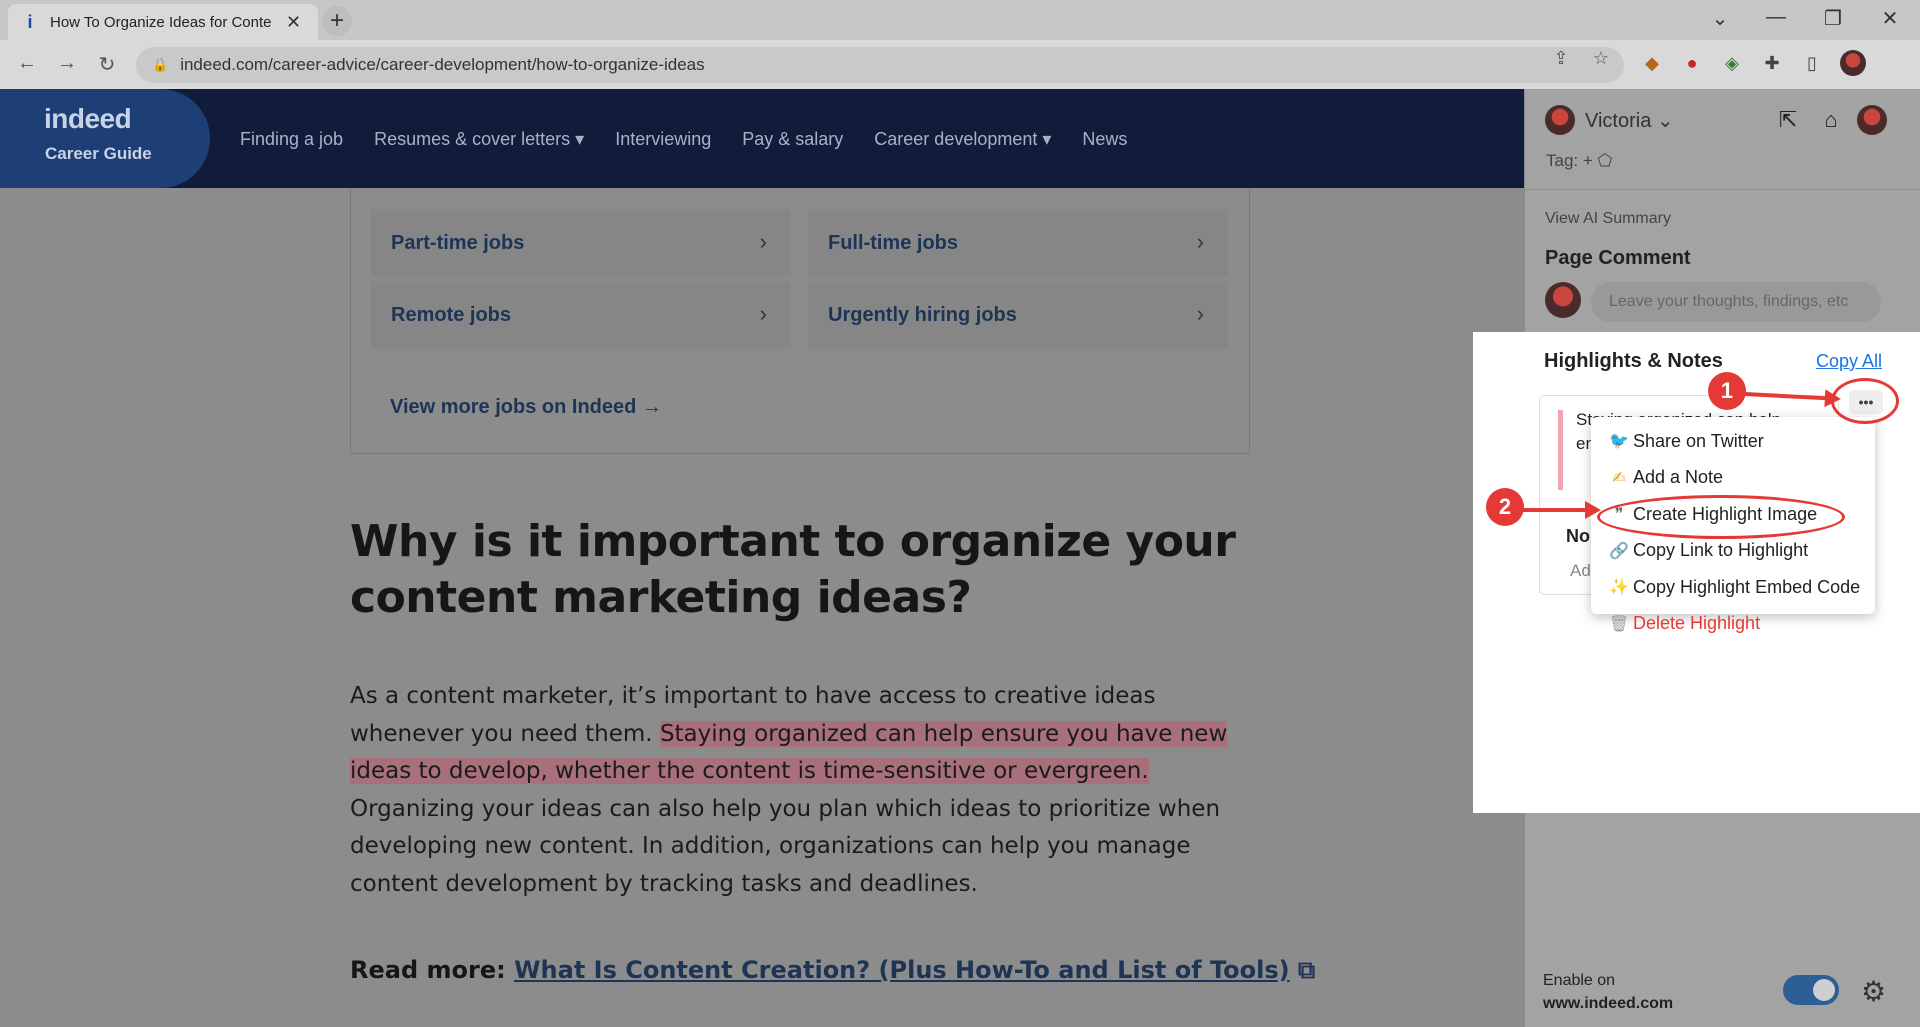 This screenshot has height=1027, width=1920. I want to click on menu-add-note: ✍ Add a Note, so click(1733, 478).